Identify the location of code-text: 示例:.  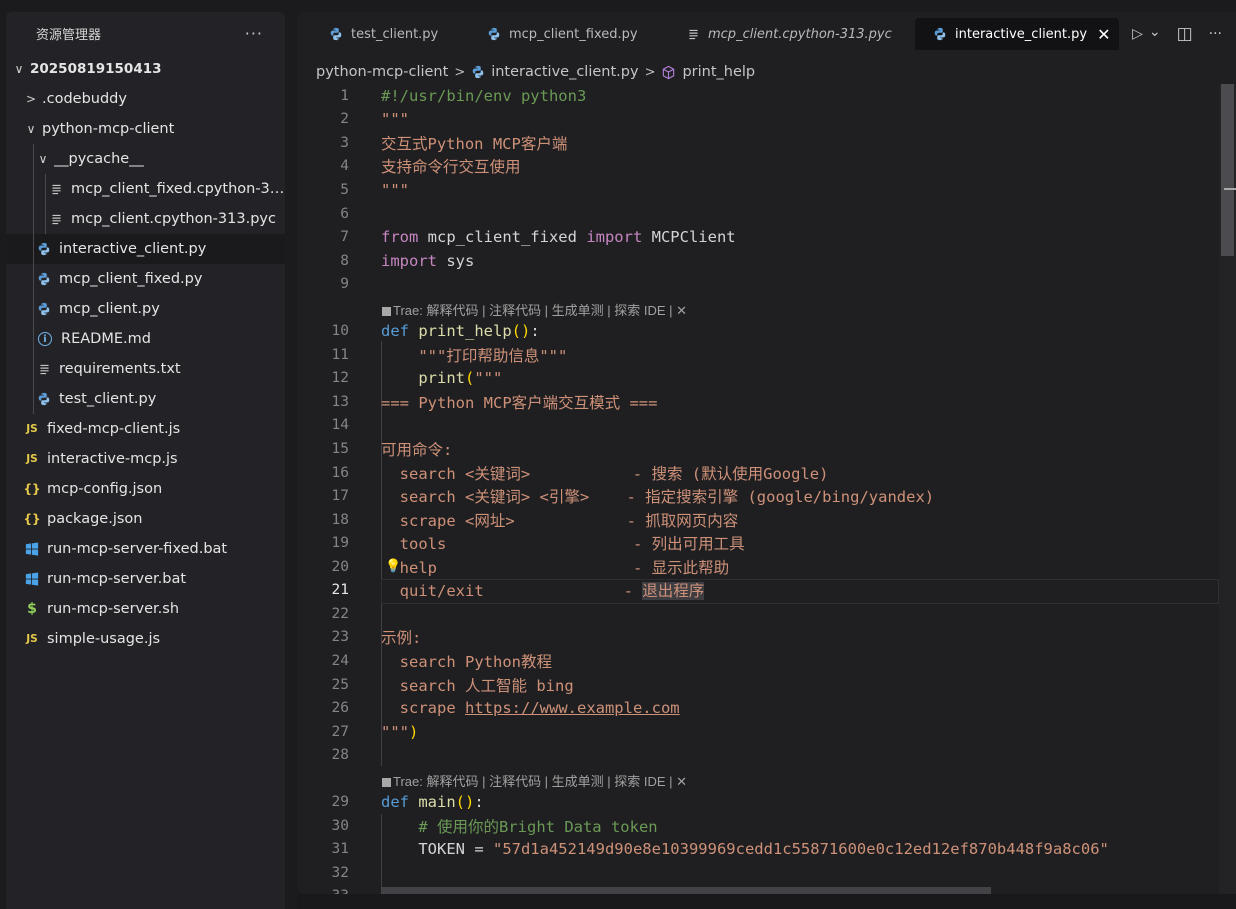
(401, 637).